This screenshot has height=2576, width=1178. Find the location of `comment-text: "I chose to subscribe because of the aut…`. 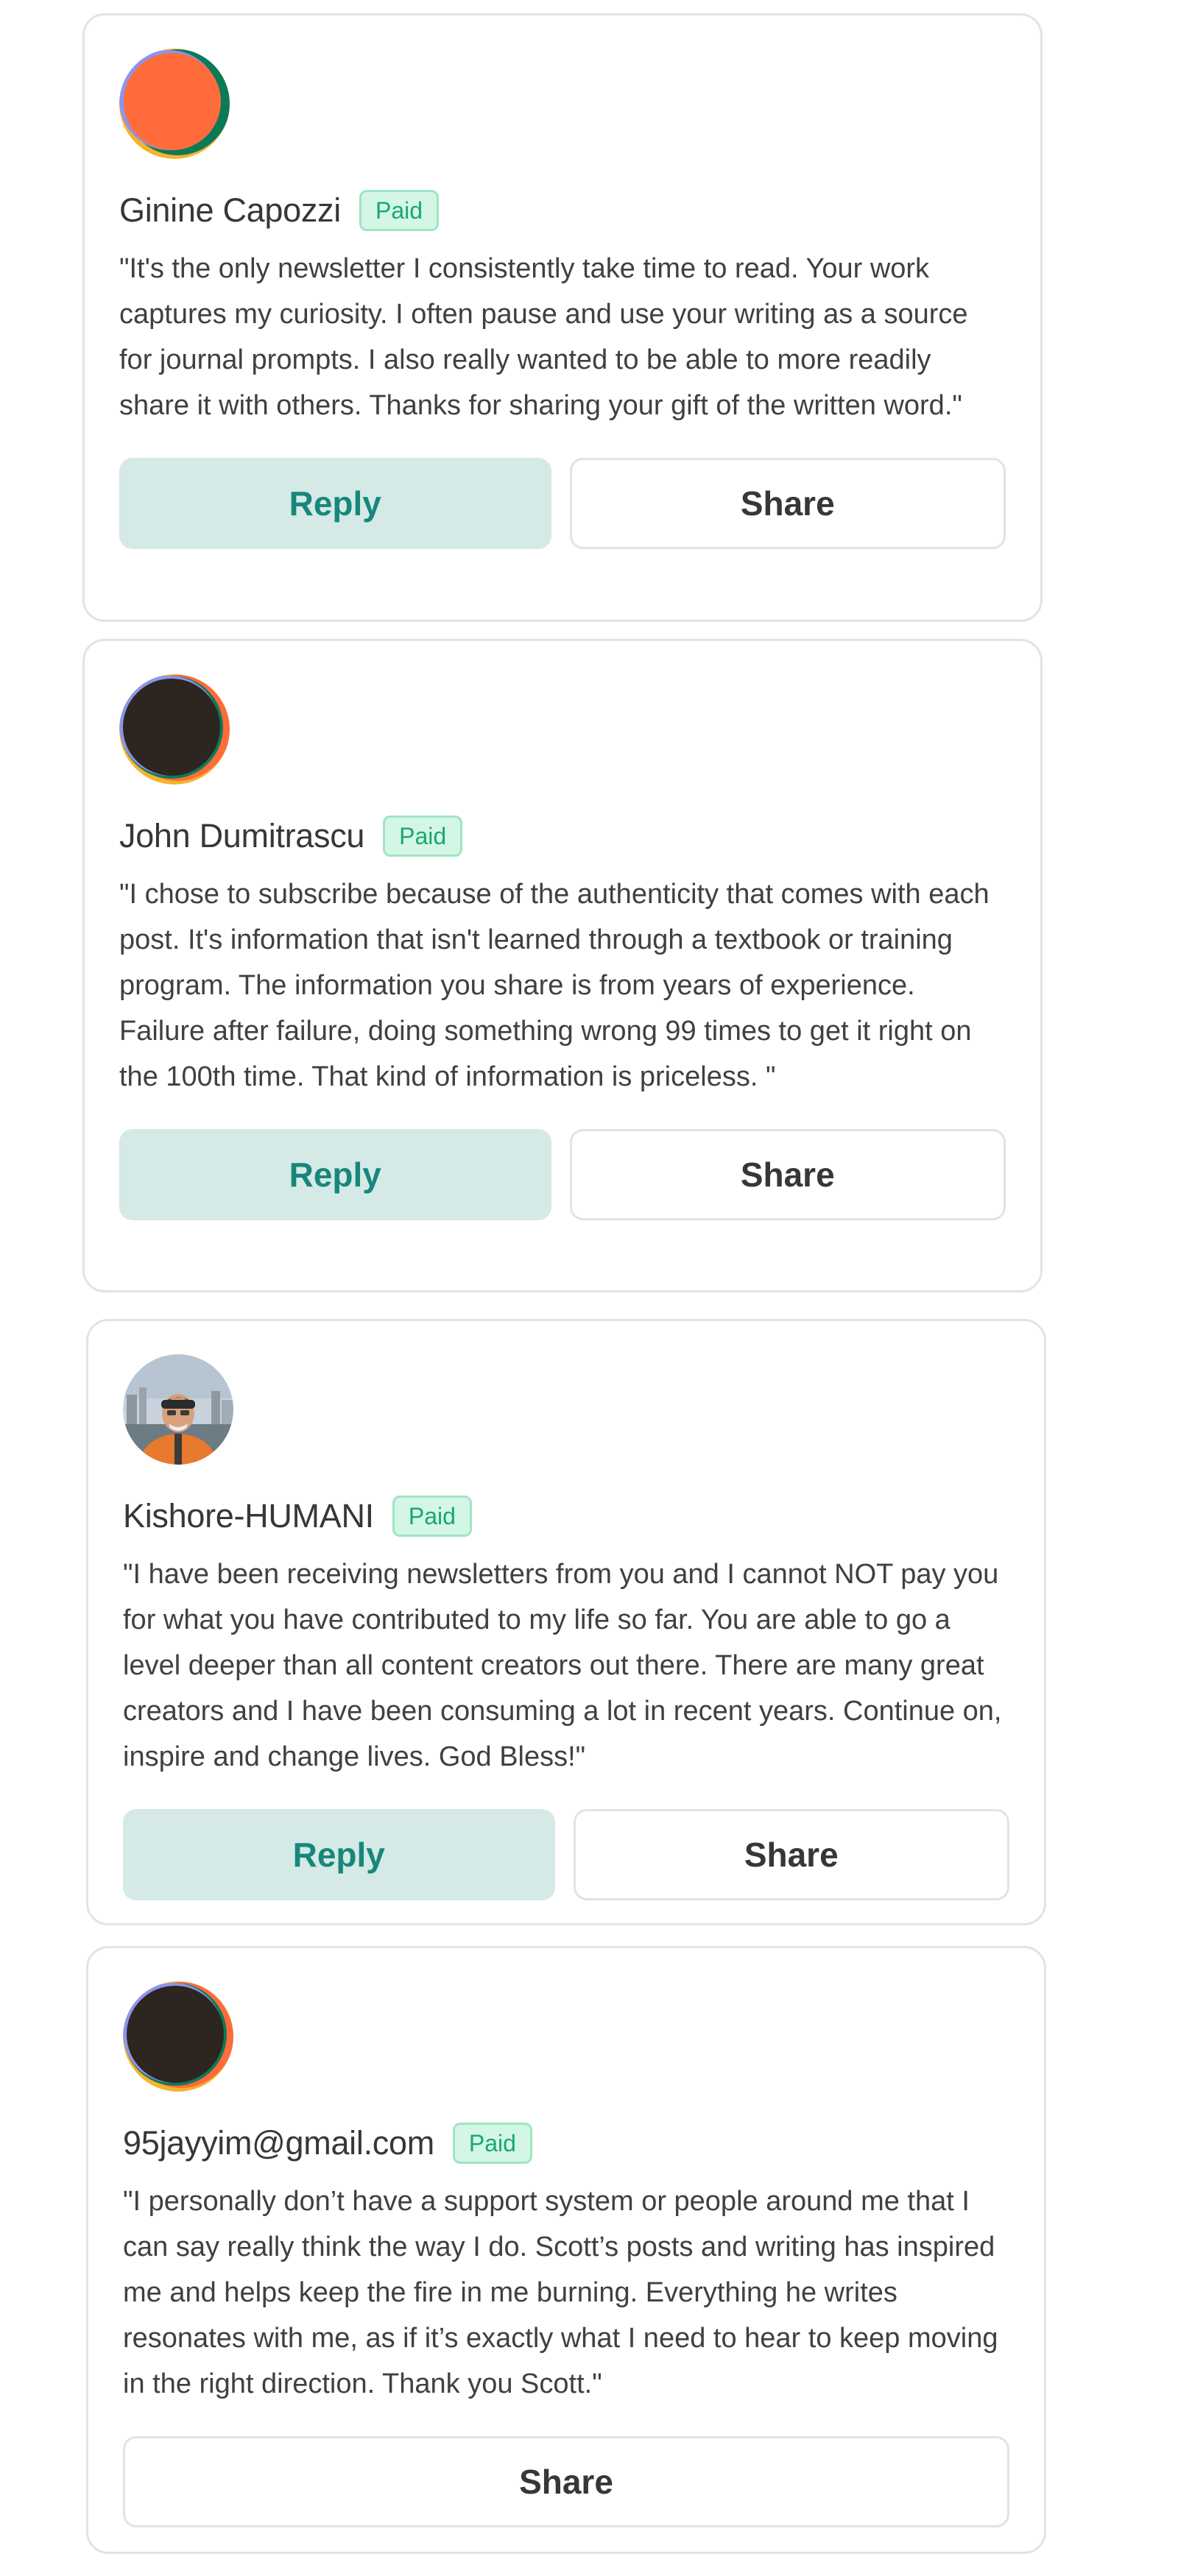

comment-text: "I chose to subscribe because of the aut… is located at coordinates (554, 985).